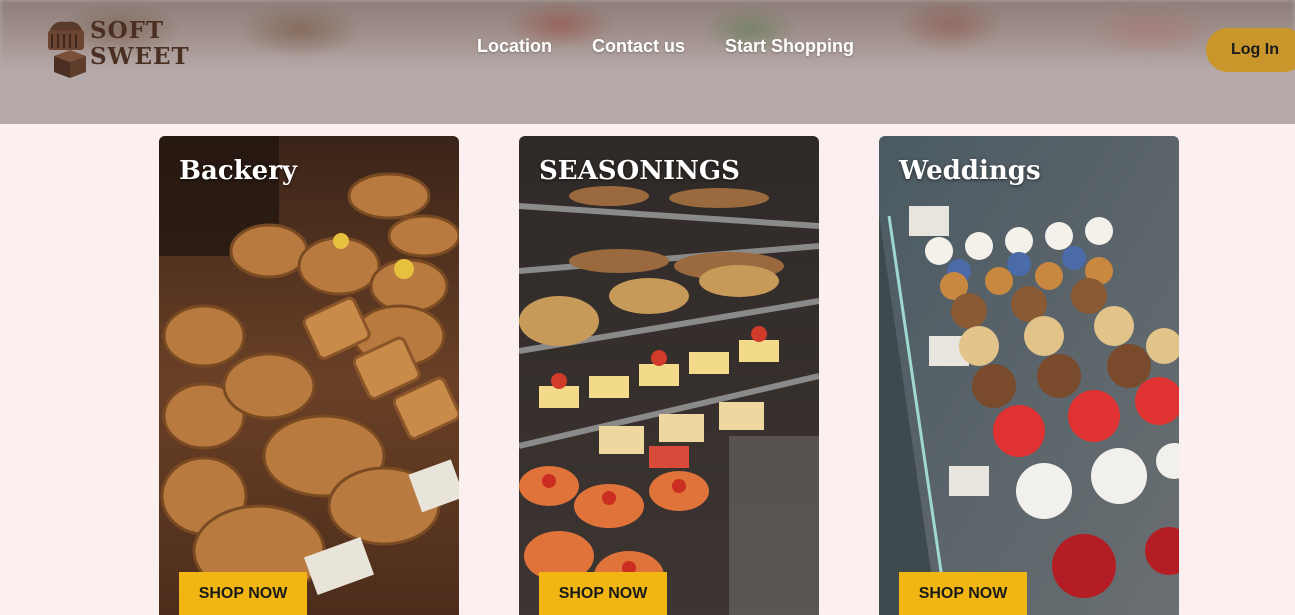  Describe the element at coordinates (1250, 50) in the screenshot. I see `login-button: Log In` at that location.